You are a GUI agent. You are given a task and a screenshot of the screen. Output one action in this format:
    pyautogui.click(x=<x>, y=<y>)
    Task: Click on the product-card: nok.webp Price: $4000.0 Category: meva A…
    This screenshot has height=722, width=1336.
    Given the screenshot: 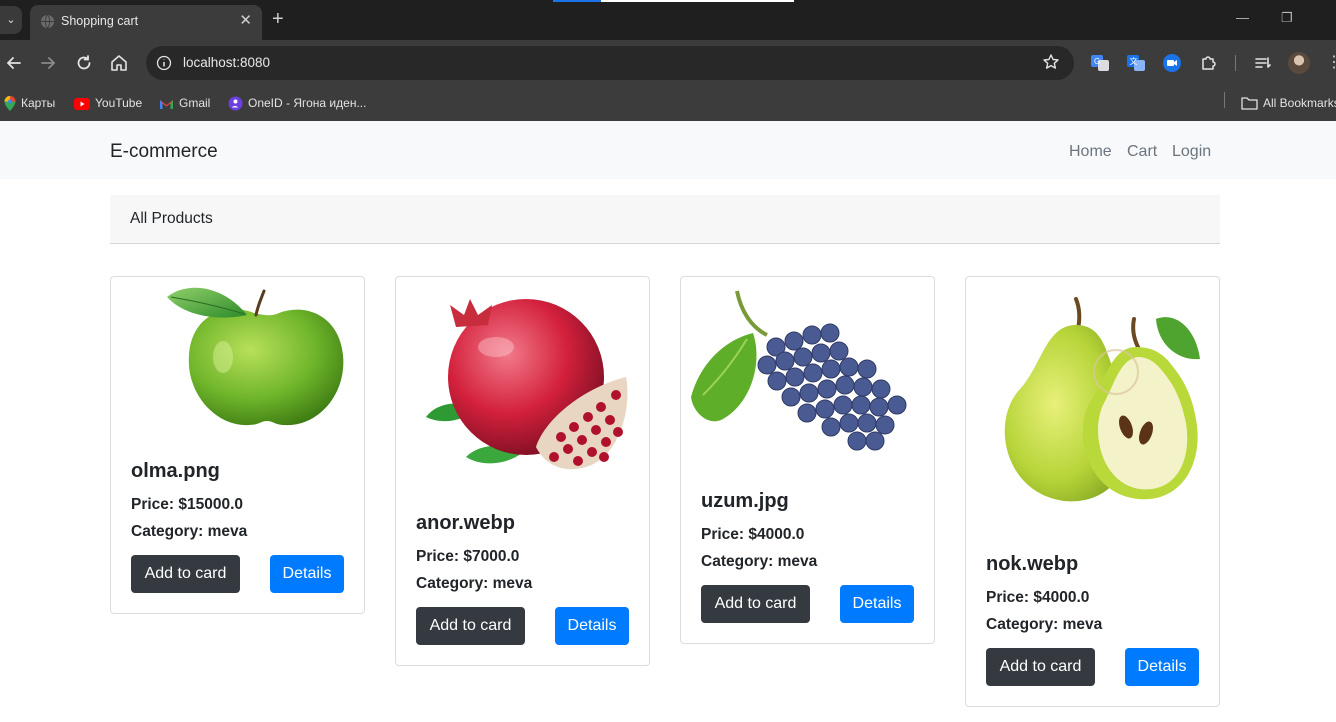 What is the action you would take?
    pyautogui.click(x=1092, y=491)
    